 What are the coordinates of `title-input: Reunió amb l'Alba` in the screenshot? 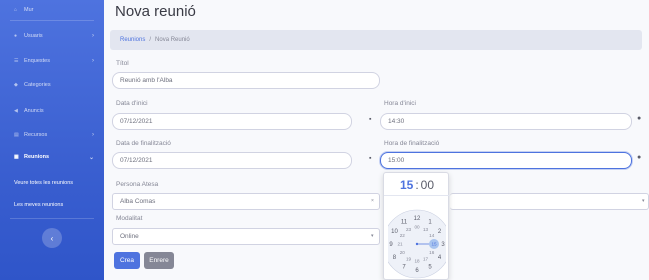 It's located at (246, 80).